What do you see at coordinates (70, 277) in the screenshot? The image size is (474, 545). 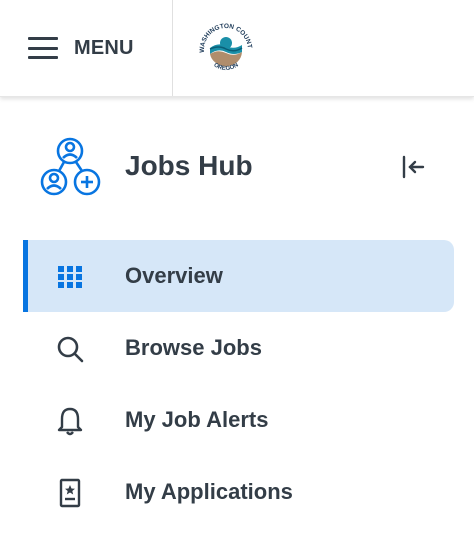 I see `grid-icon` at bounding box center [70, 277].